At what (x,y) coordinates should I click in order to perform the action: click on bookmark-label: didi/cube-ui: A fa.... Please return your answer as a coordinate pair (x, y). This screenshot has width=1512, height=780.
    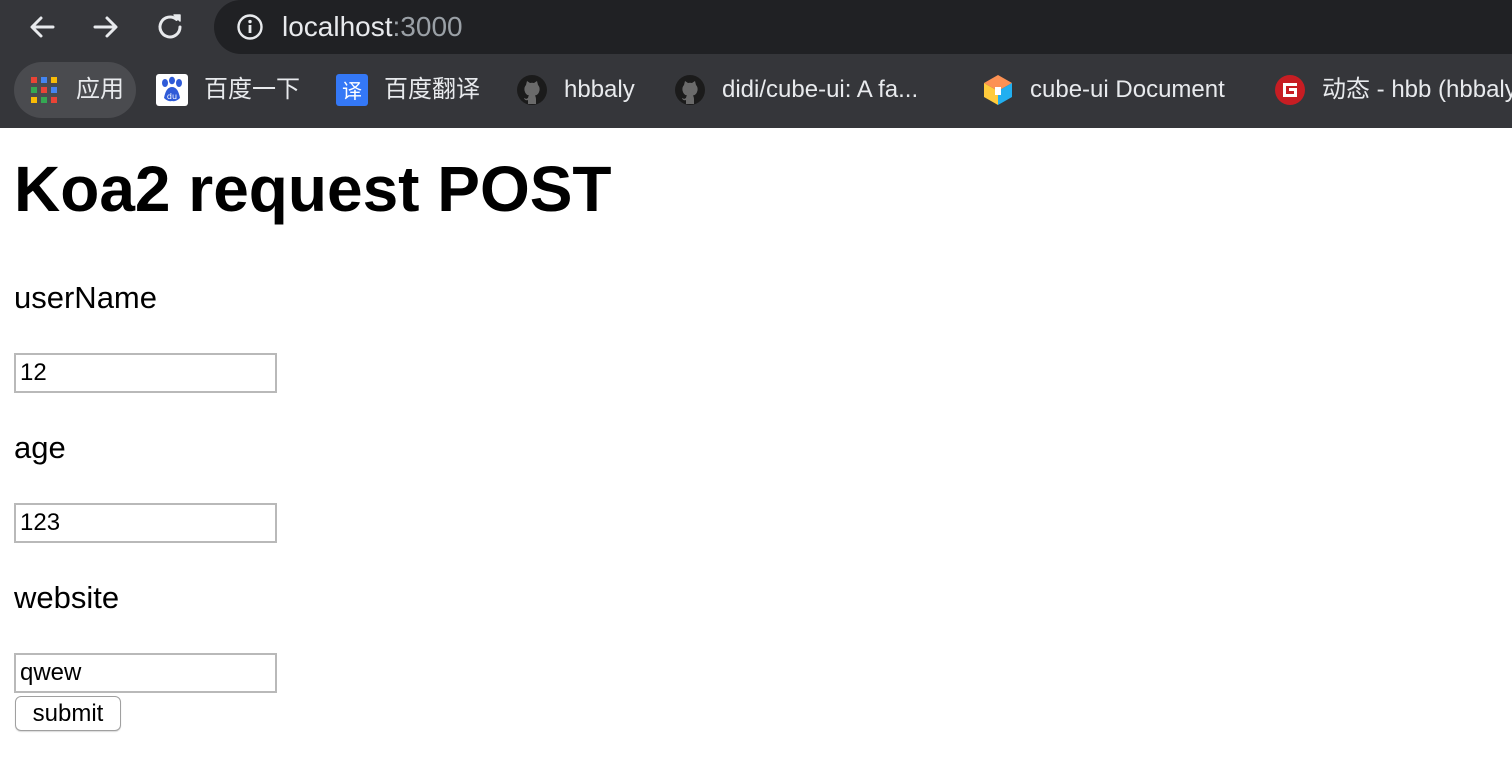
    Looking at the image, I should click on (820, 89).